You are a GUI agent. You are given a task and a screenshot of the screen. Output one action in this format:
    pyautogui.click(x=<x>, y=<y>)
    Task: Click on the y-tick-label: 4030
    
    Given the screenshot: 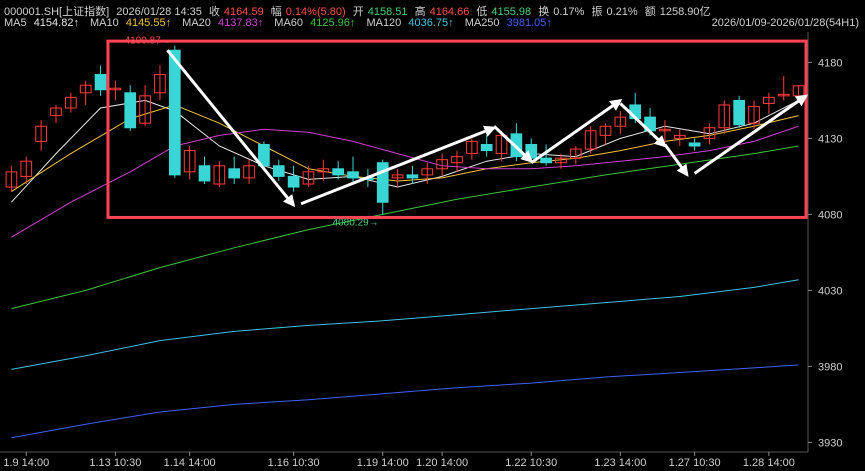 What is the action you would take?
    pyautogui.click(x=830, y=291)
    